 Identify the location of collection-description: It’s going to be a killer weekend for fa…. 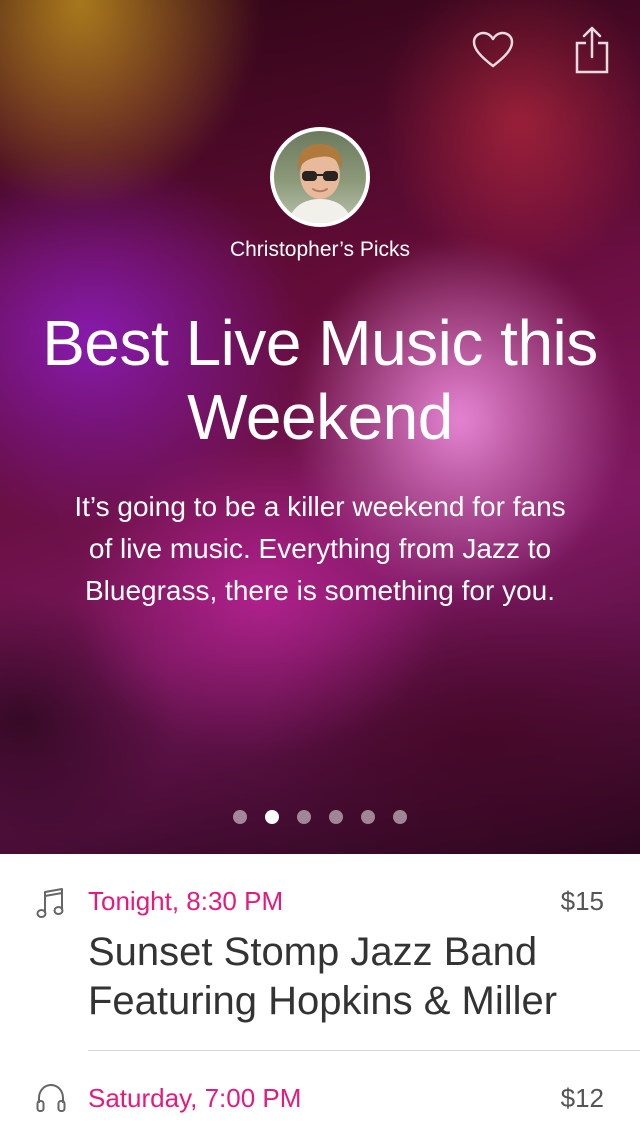
(320, 548).